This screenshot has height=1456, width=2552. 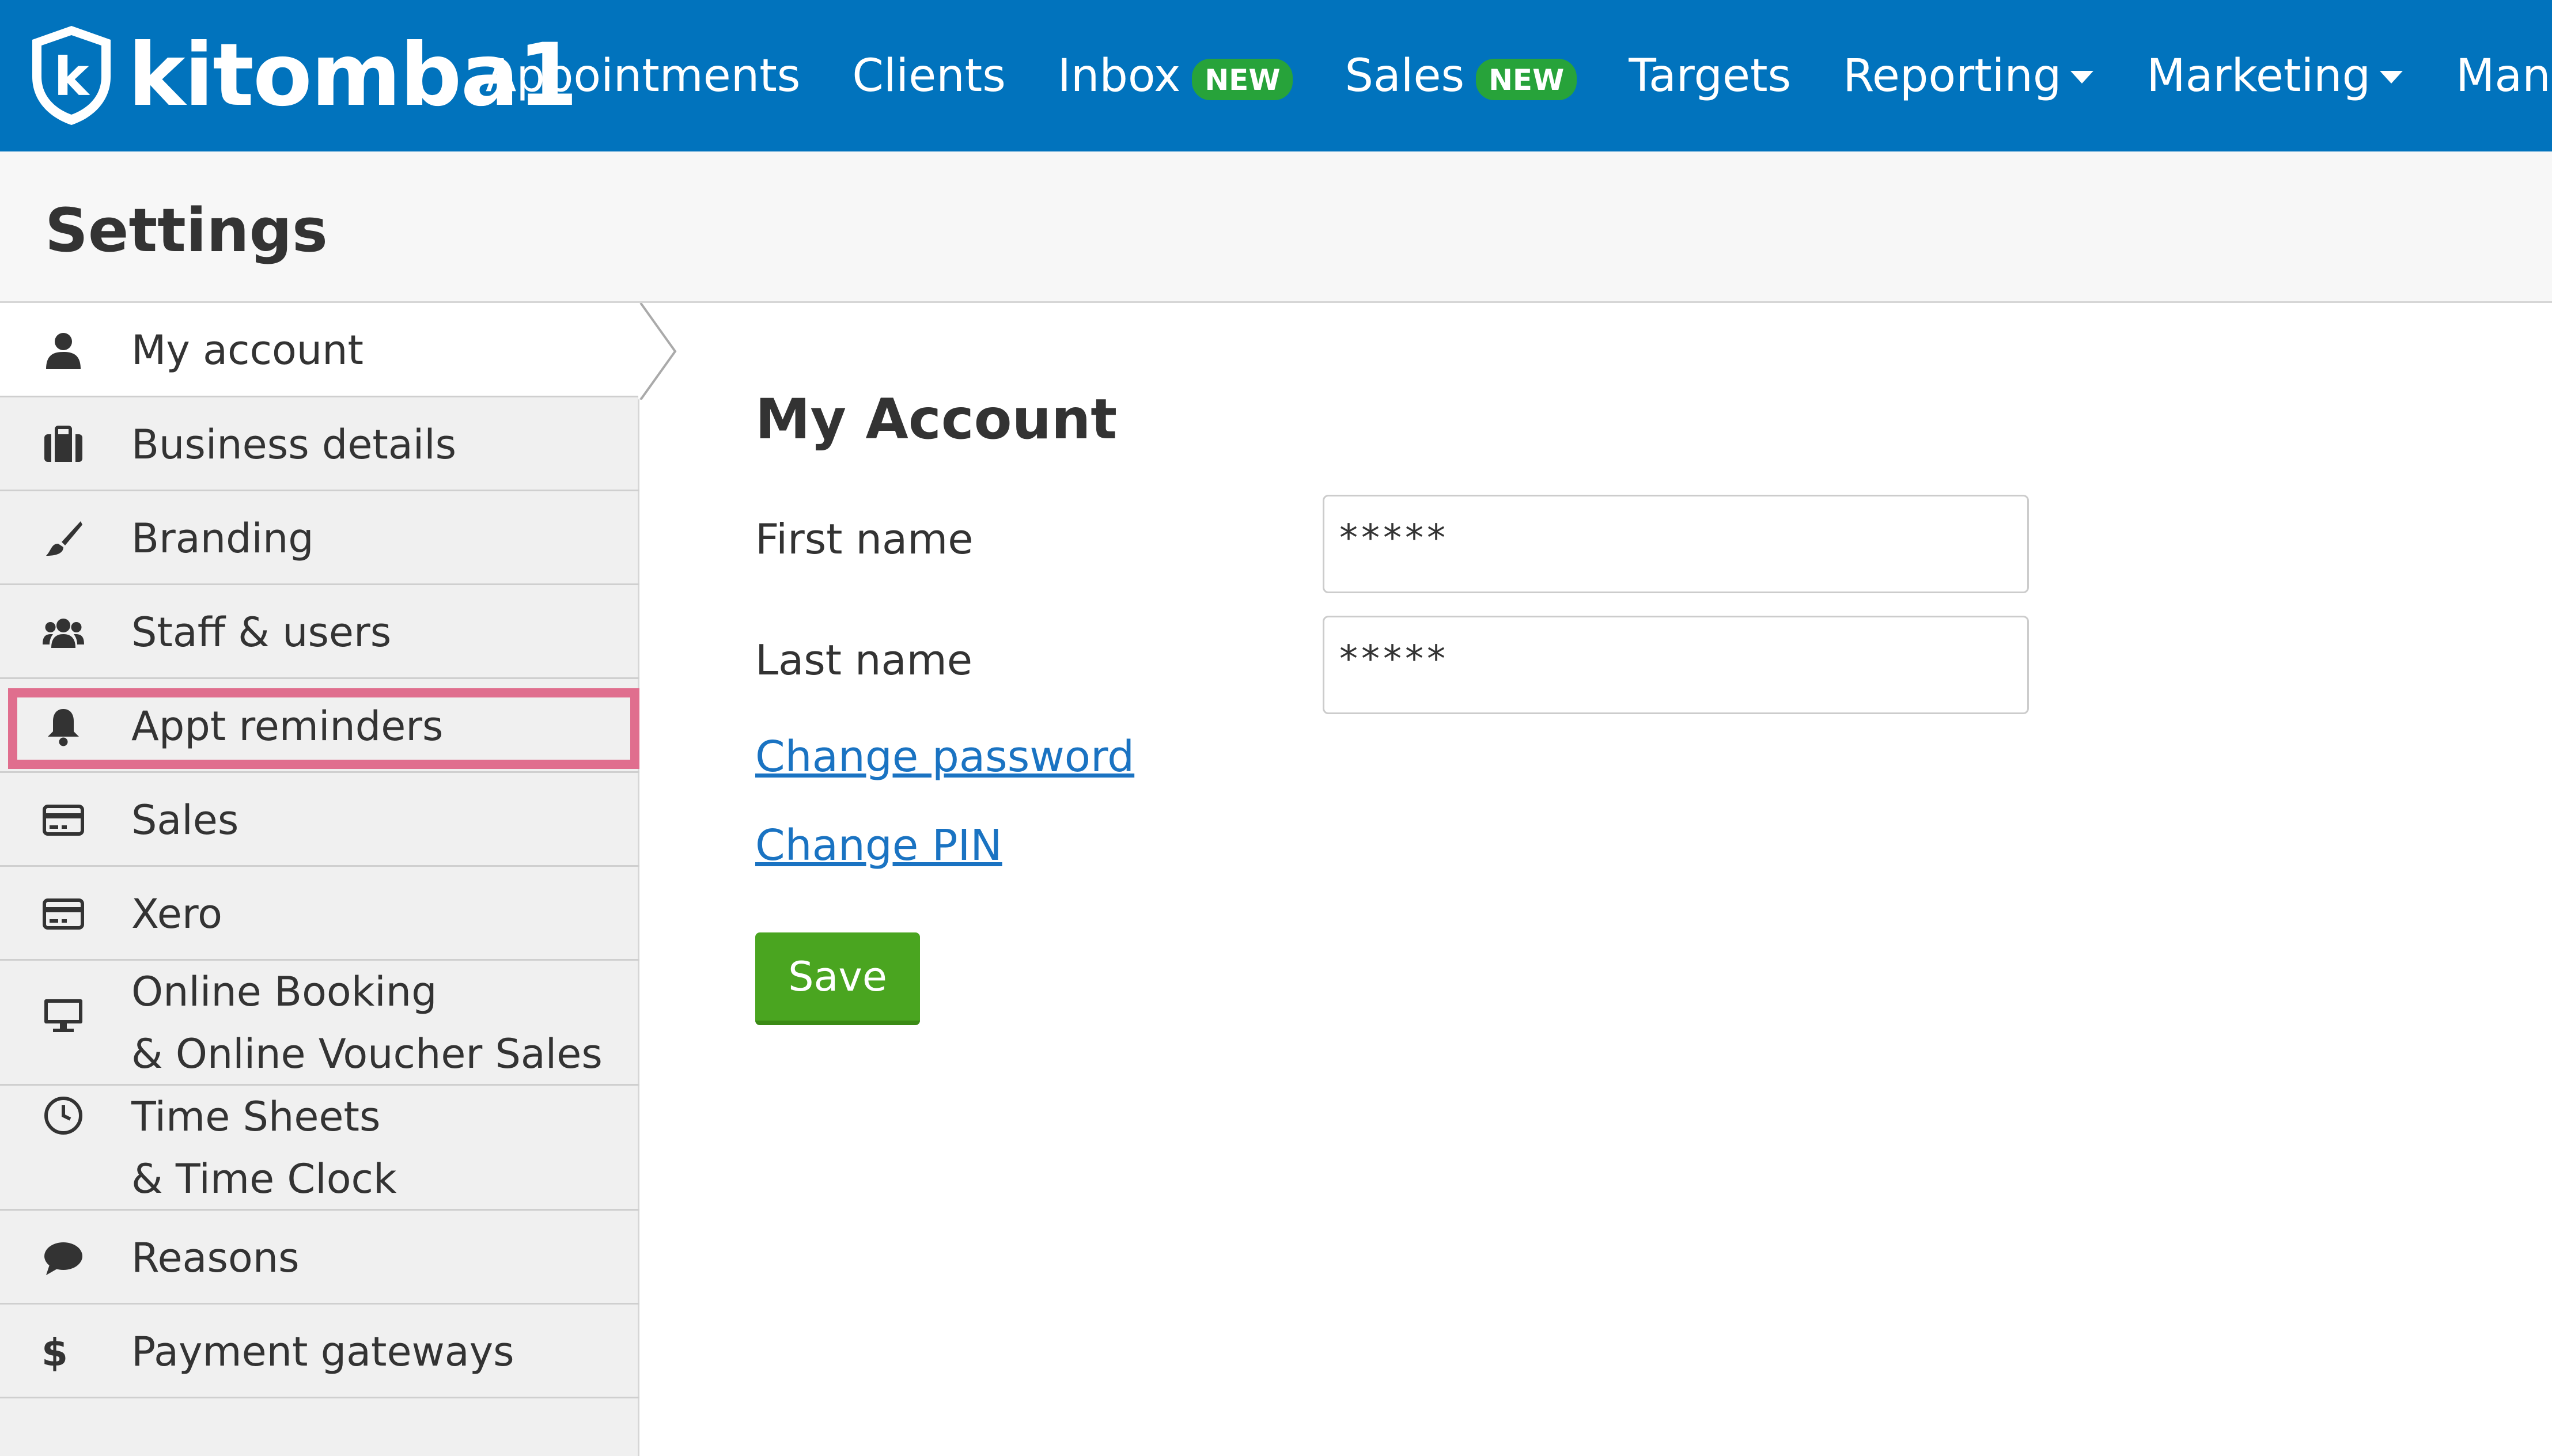 What do you see at coordinates (1676, 544) in the screenshot?
I see `first-name-input: *****` at bounding box center [1676, 544].